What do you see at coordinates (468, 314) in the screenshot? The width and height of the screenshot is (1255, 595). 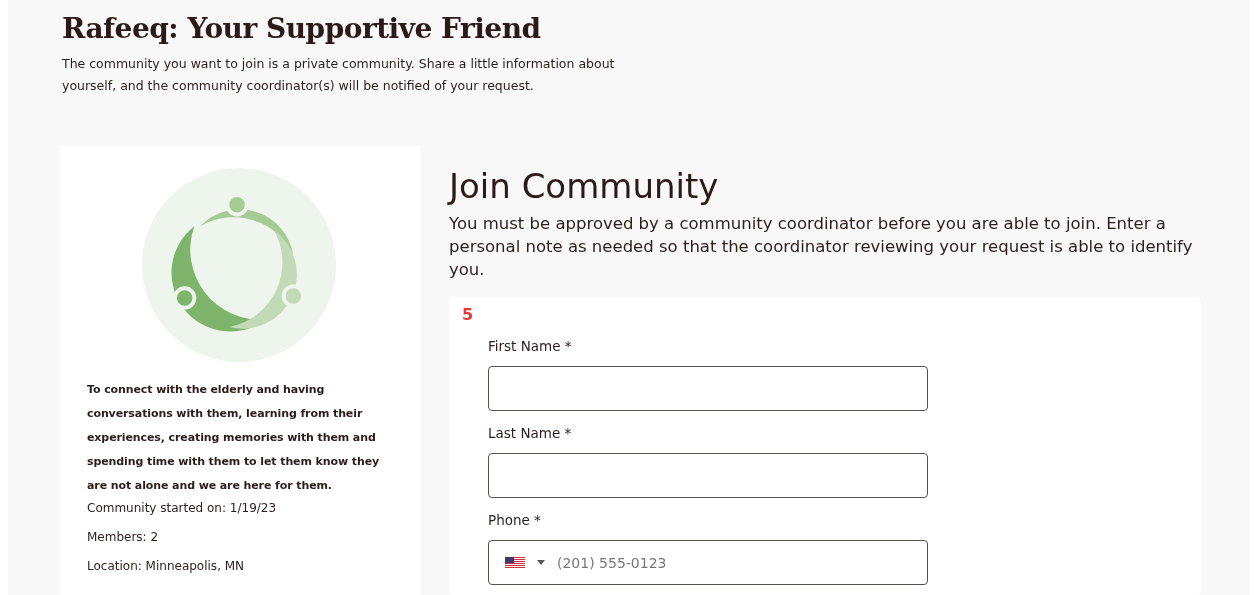 I see `step-number: 5` at bounding box center [468, 314].